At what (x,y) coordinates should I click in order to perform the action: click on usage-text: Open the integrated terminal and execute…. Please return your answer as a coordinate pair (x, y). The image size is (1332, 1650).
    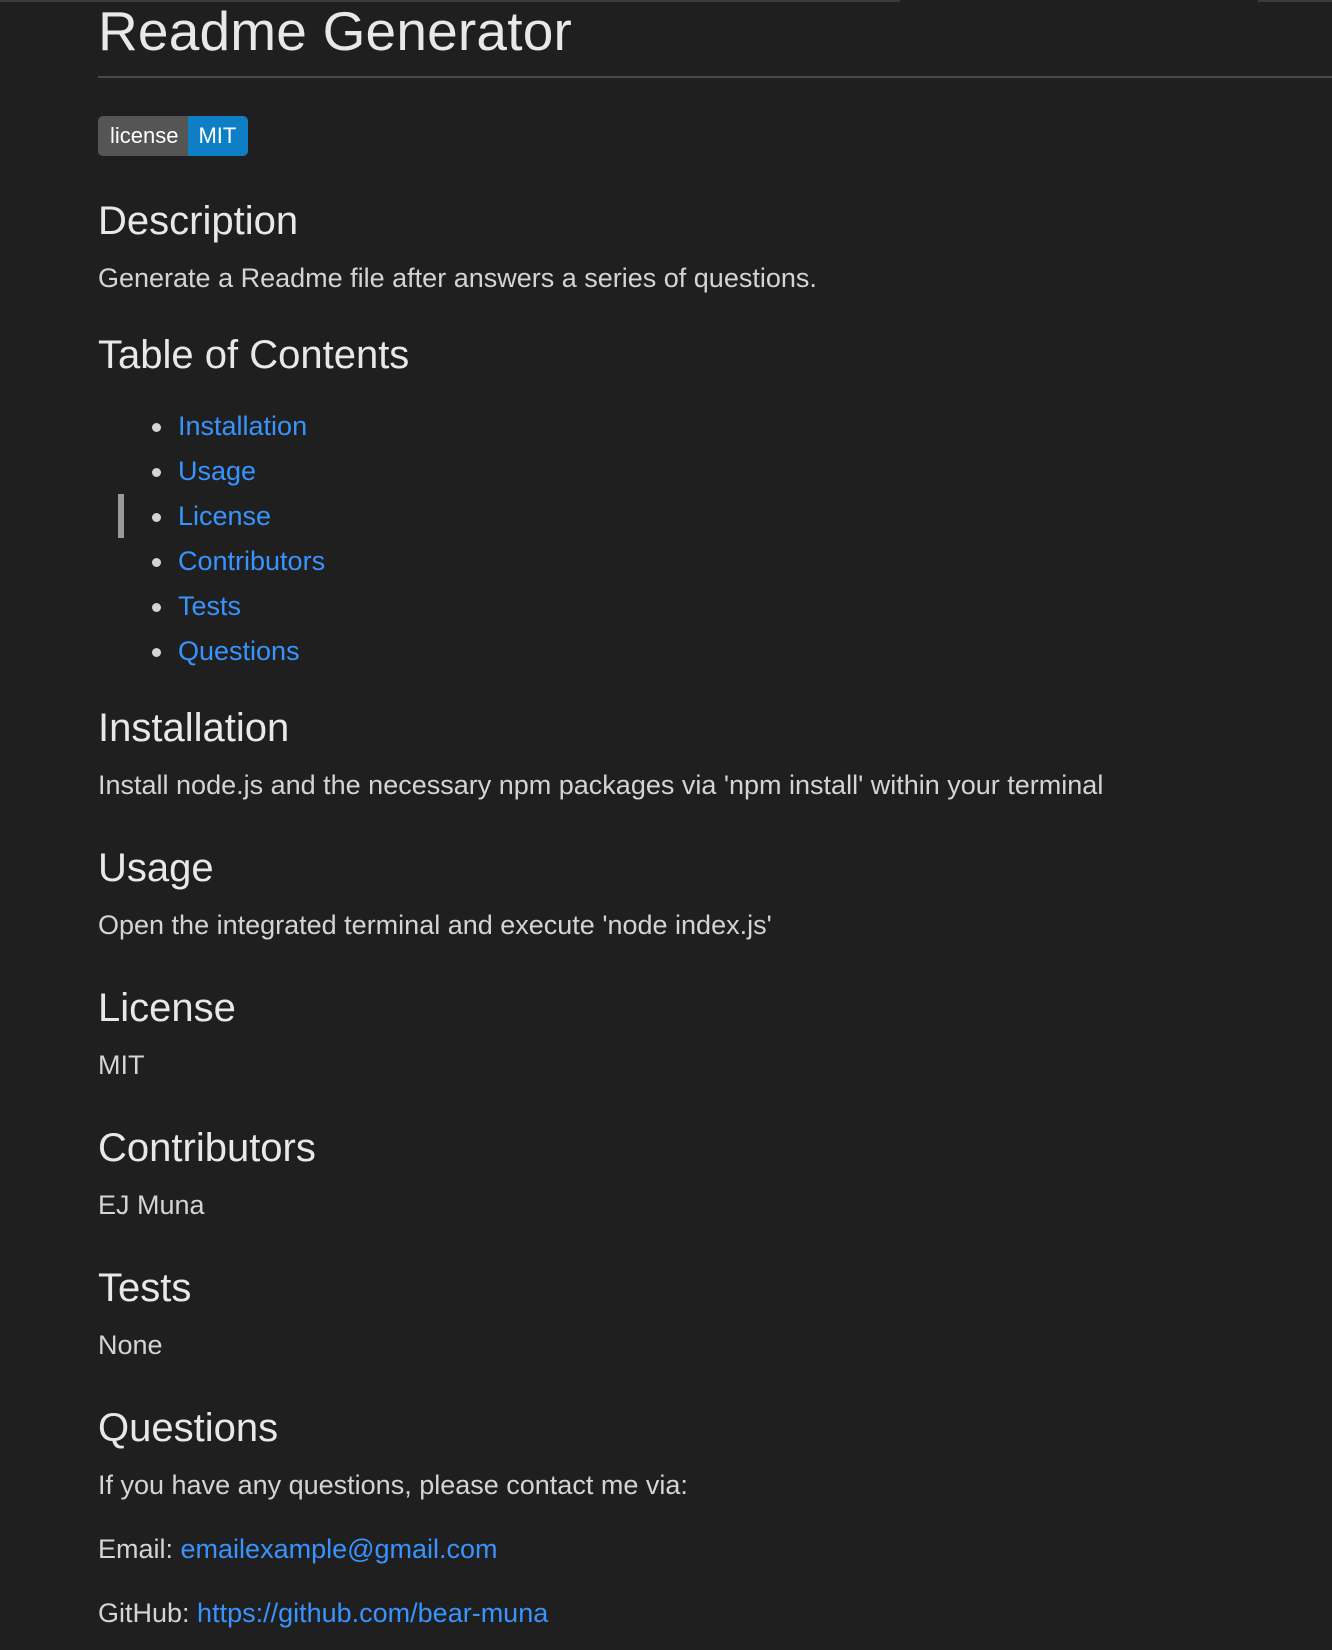
    Looking at the image, I should click on (435, 925).